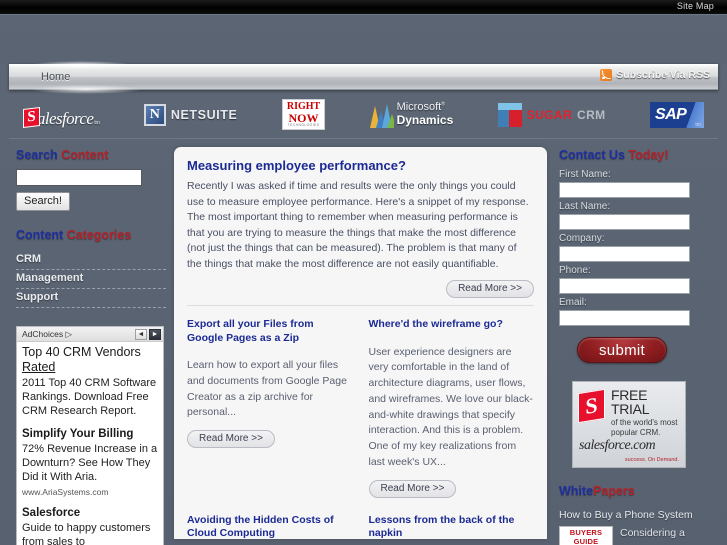  Describe the element at coordinates (624, 318) in the screenshot. I see `email-field` at that location.